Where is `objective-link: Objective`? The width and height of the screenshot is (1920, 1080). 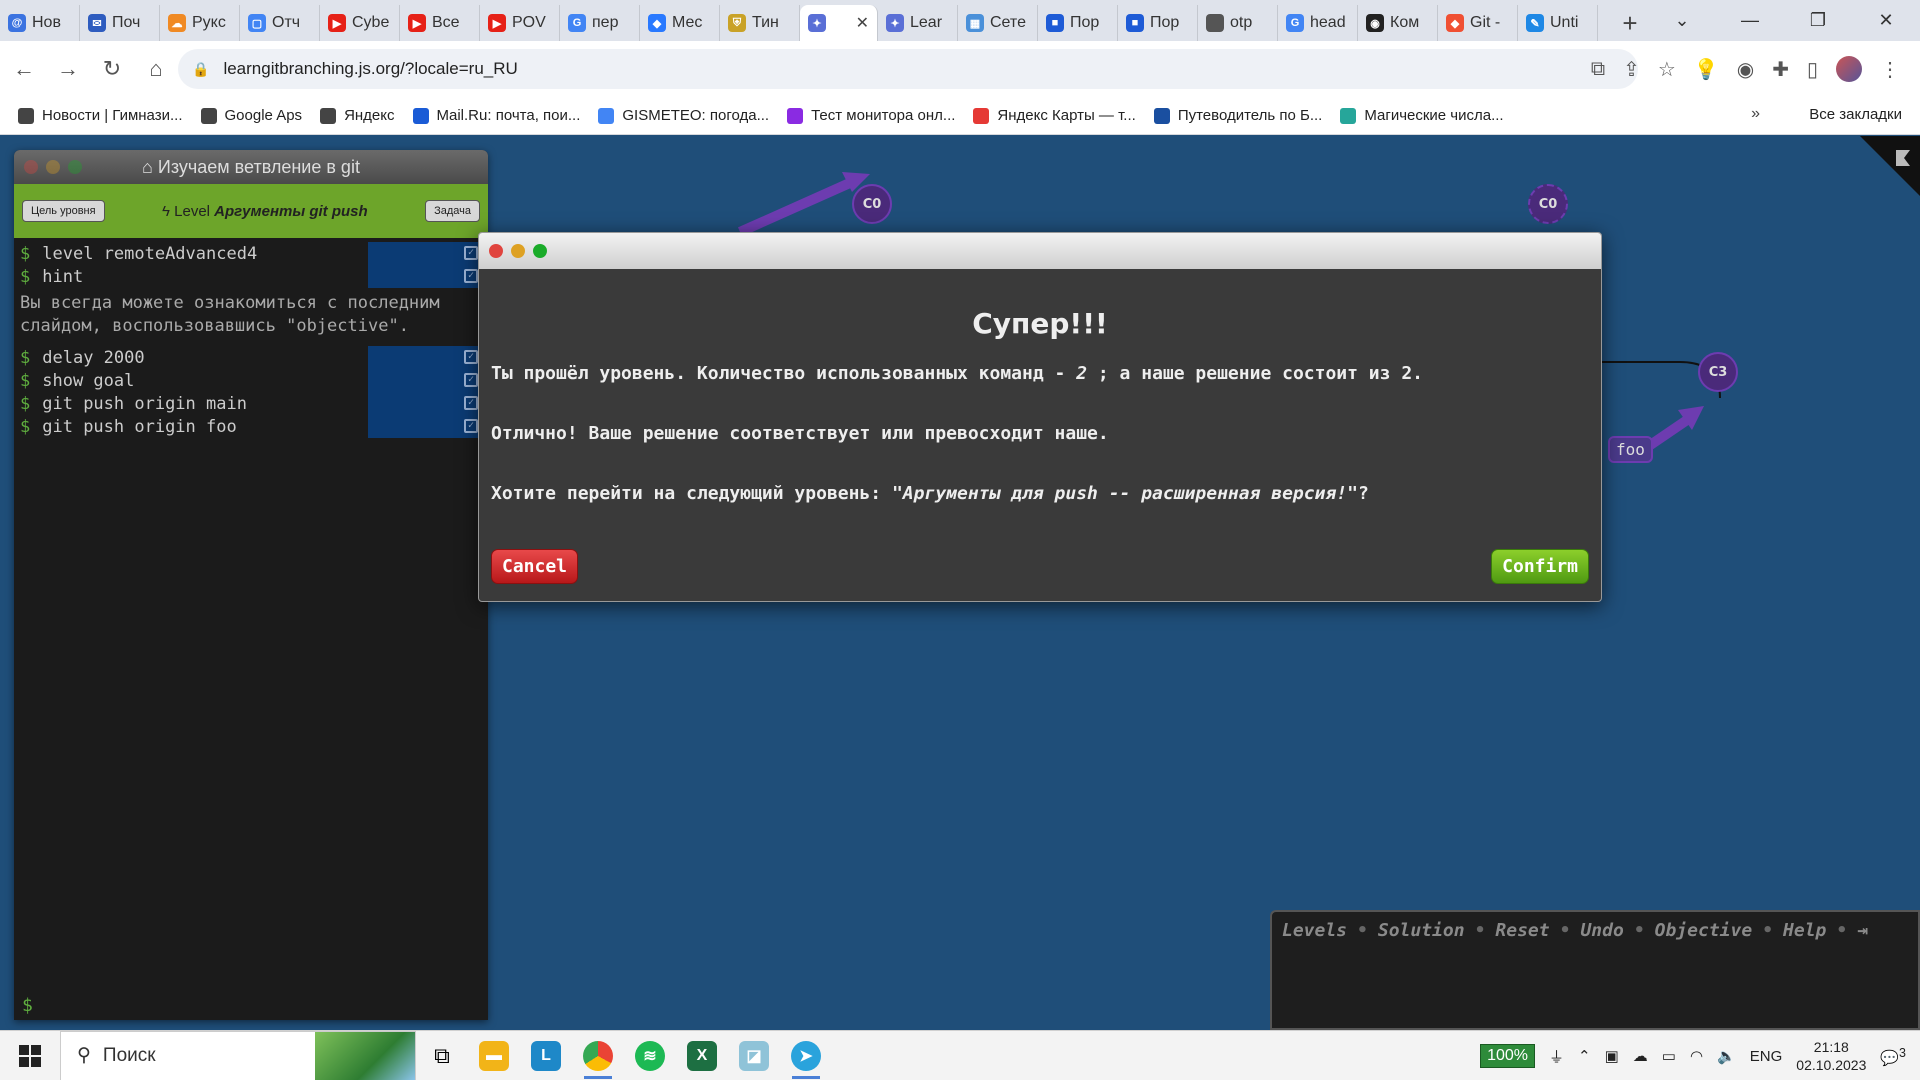 objective-link: Objective is located at coordinates (1704, 930).